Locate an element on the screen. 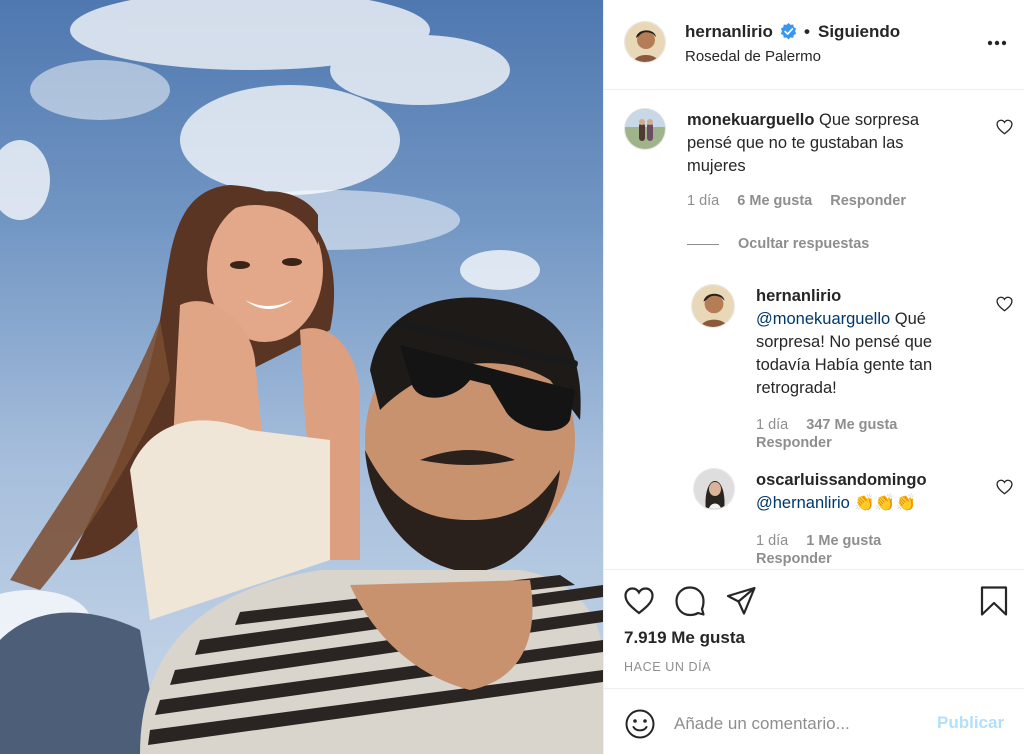  clapping-emoji: 👏👏👏 is located at coordinates (885, 503).